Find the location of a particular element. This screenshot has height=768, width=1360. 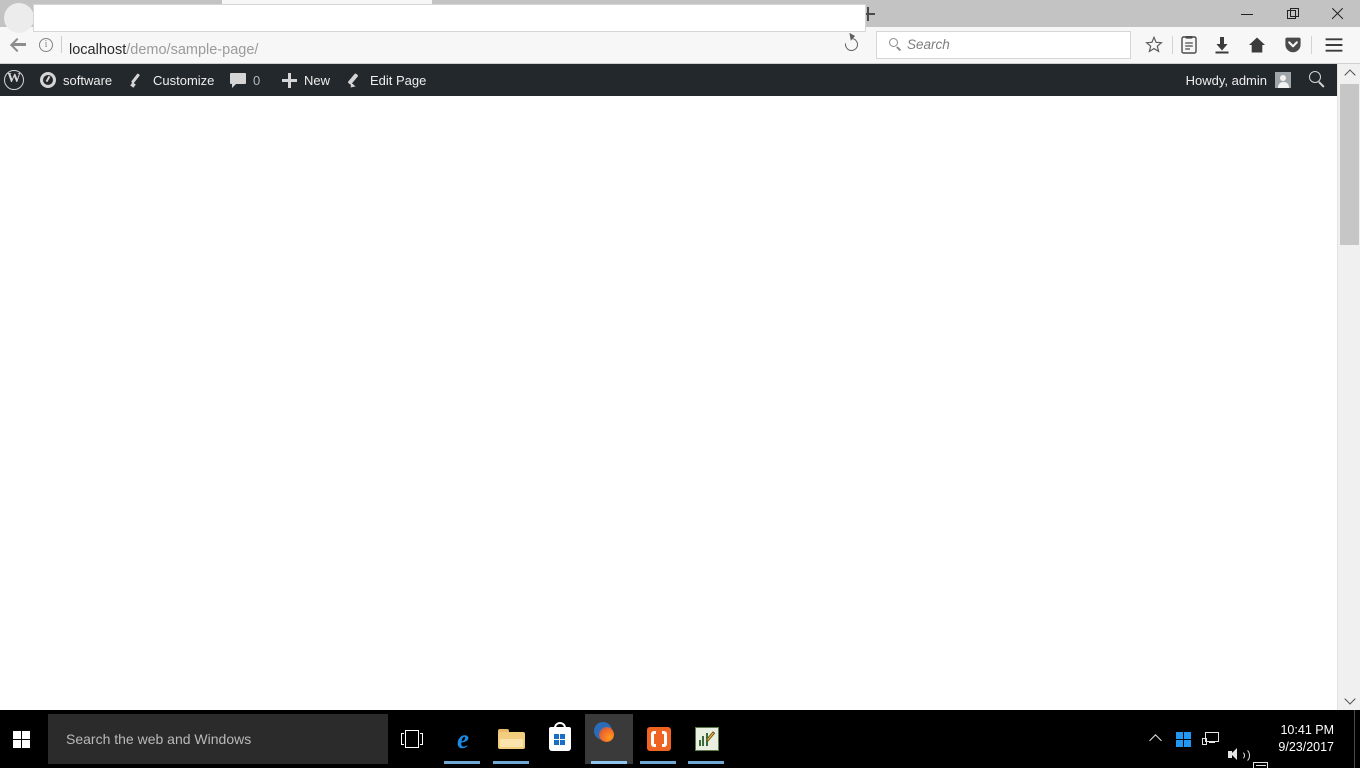

windows-logo-icon is located at coordinates (21, 739).